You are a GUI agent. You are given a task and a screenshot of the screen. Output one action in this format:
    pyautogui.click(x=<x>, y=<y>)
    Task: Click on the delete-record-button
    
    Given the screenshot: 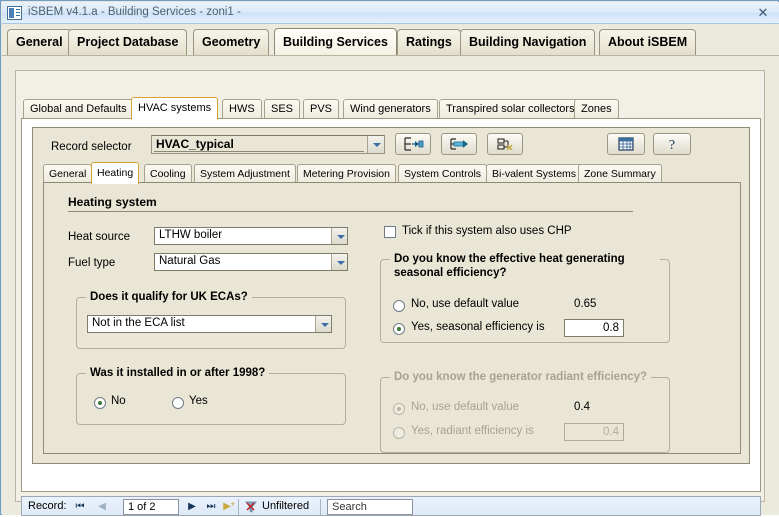 What is the action you would take?
    pyautogui.click(x=505, y=144)
    